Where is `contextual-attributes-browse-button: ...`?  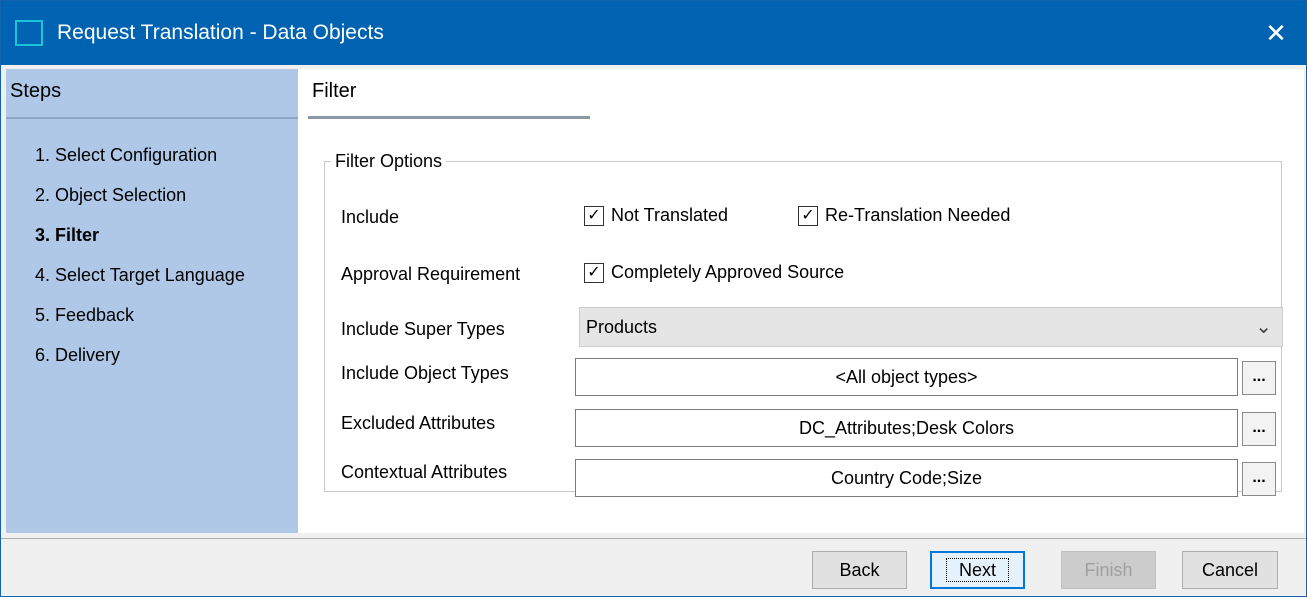
contextual-attributes-browse-button: ... is located at coordinates (1259, 479).